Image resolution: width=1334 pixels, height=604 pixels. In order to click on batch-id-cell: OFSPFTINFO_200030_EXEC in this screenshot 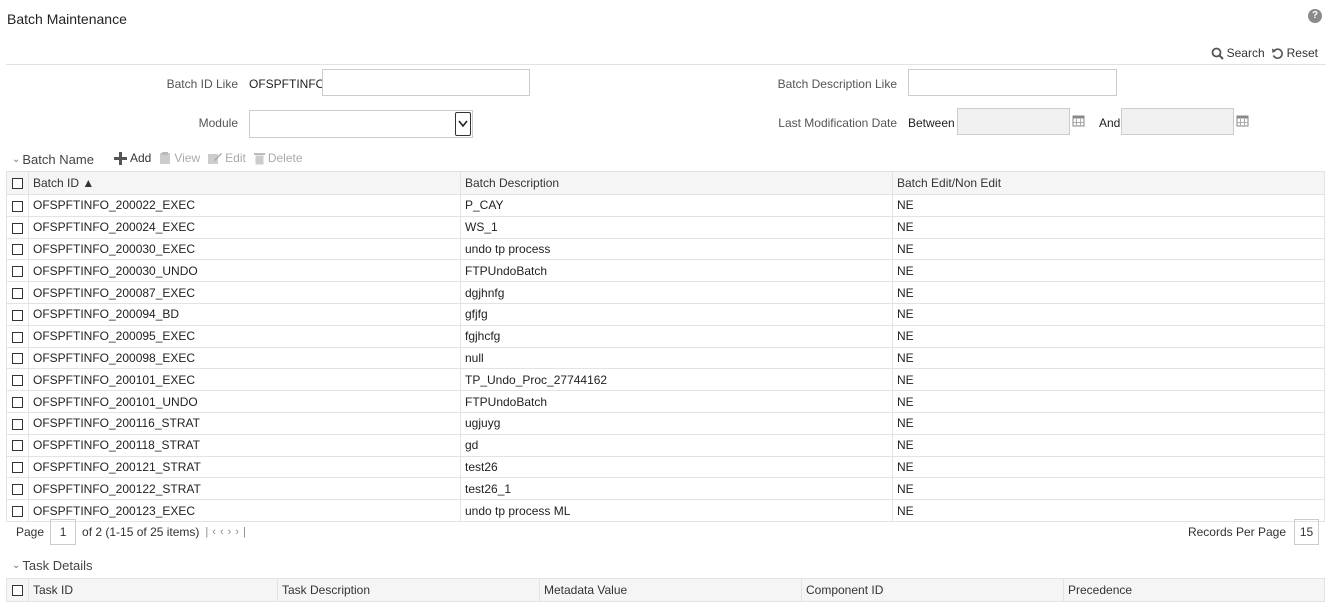, I will do `click(244, 249)`.